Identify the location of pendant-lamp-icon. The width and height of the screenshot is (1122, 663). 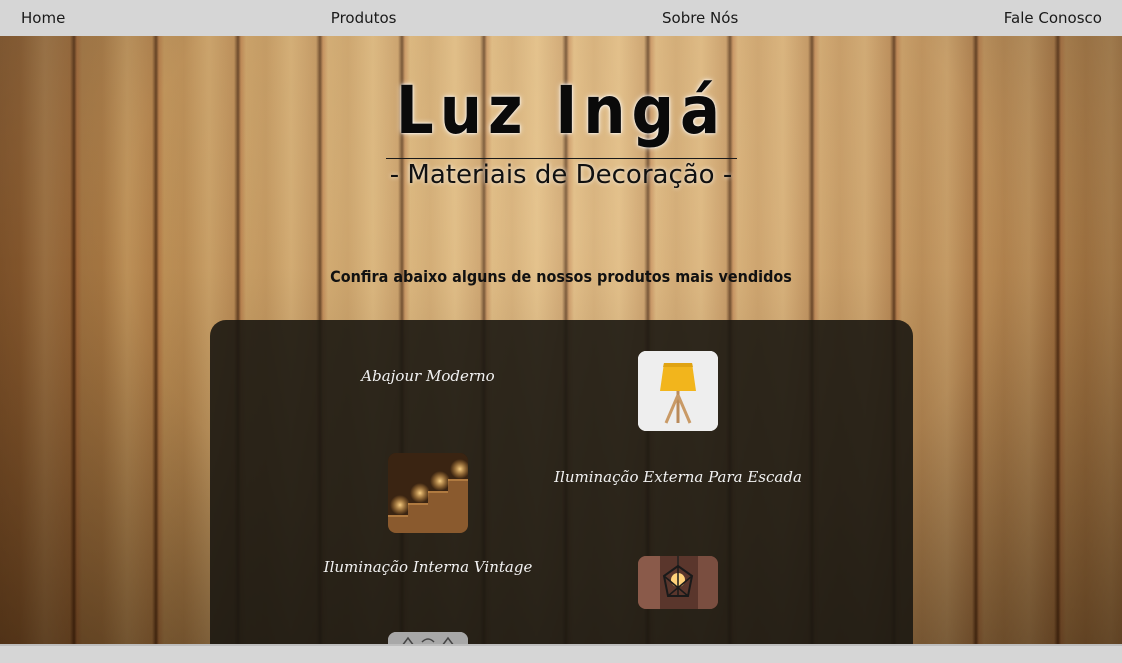
(678, 582).